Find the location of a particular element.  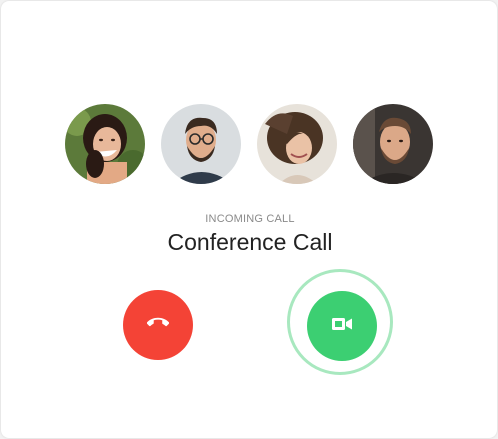

decline-call-button is located at coordinates (158, 325).